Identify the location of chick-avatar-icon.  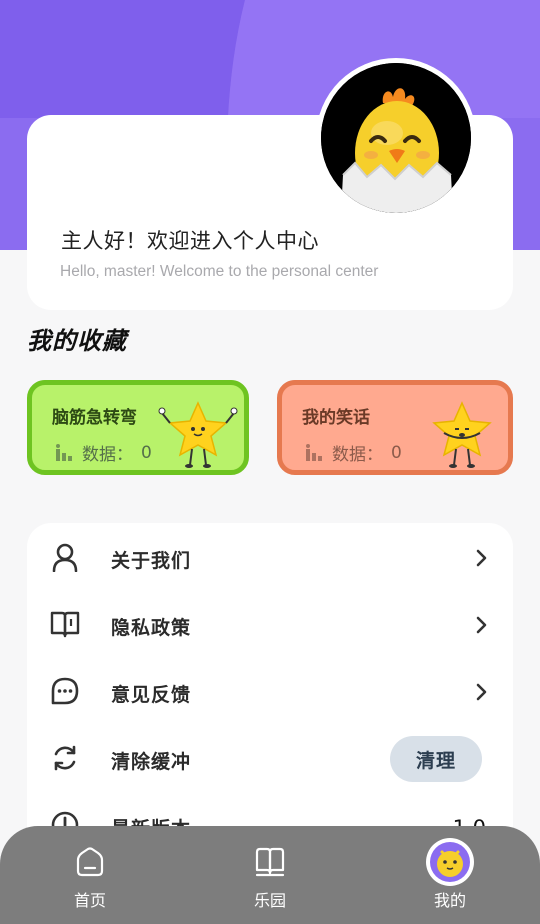
(396, 138).